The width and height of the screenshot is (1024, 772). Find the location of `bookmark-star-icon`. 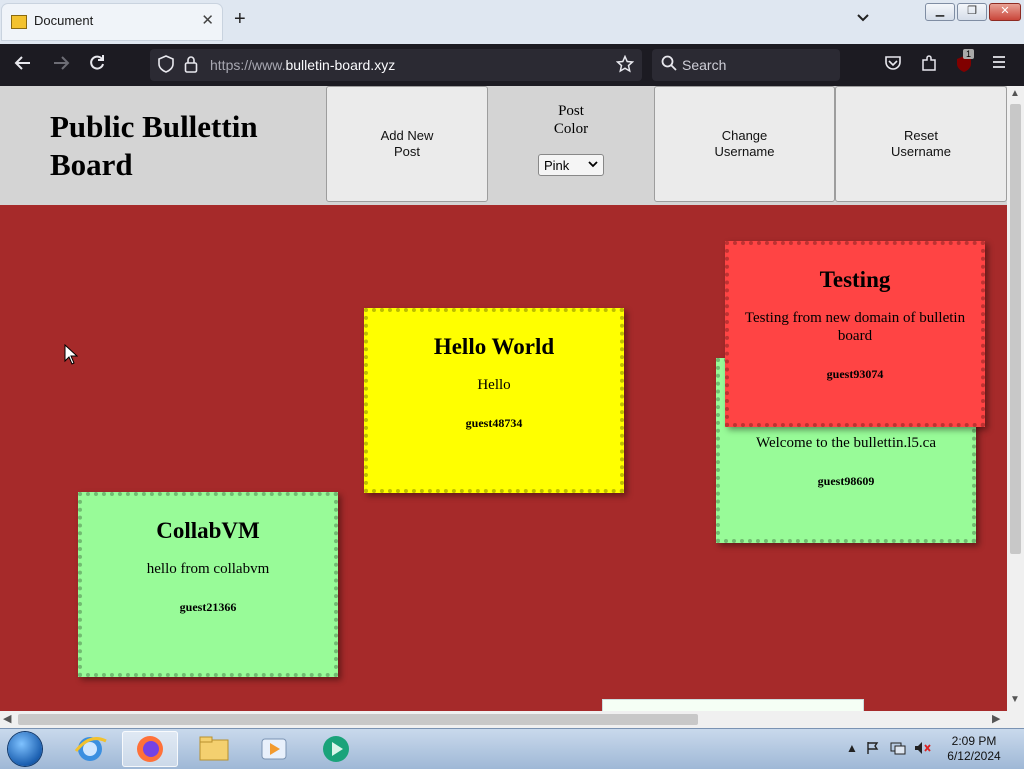

bookmark-star-icon is located at coordinates (625, 66).